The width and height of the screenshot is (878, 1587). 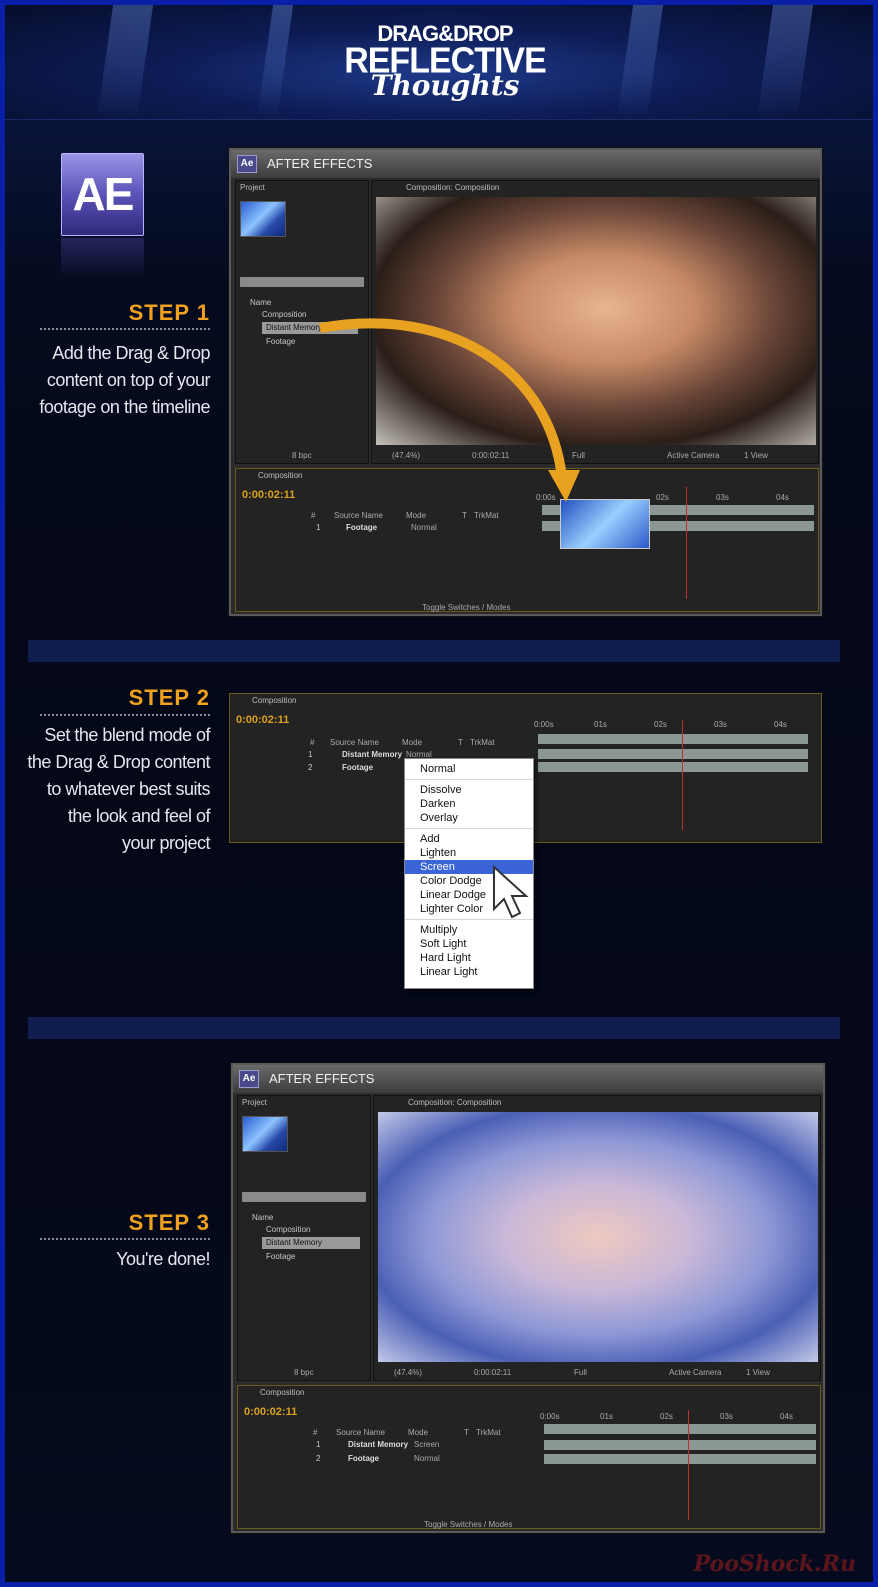 What do you see at coordinates (469, 804) in the screenshot?
I see `menu-item-darken: Darken` at bounding box center [469, 804].